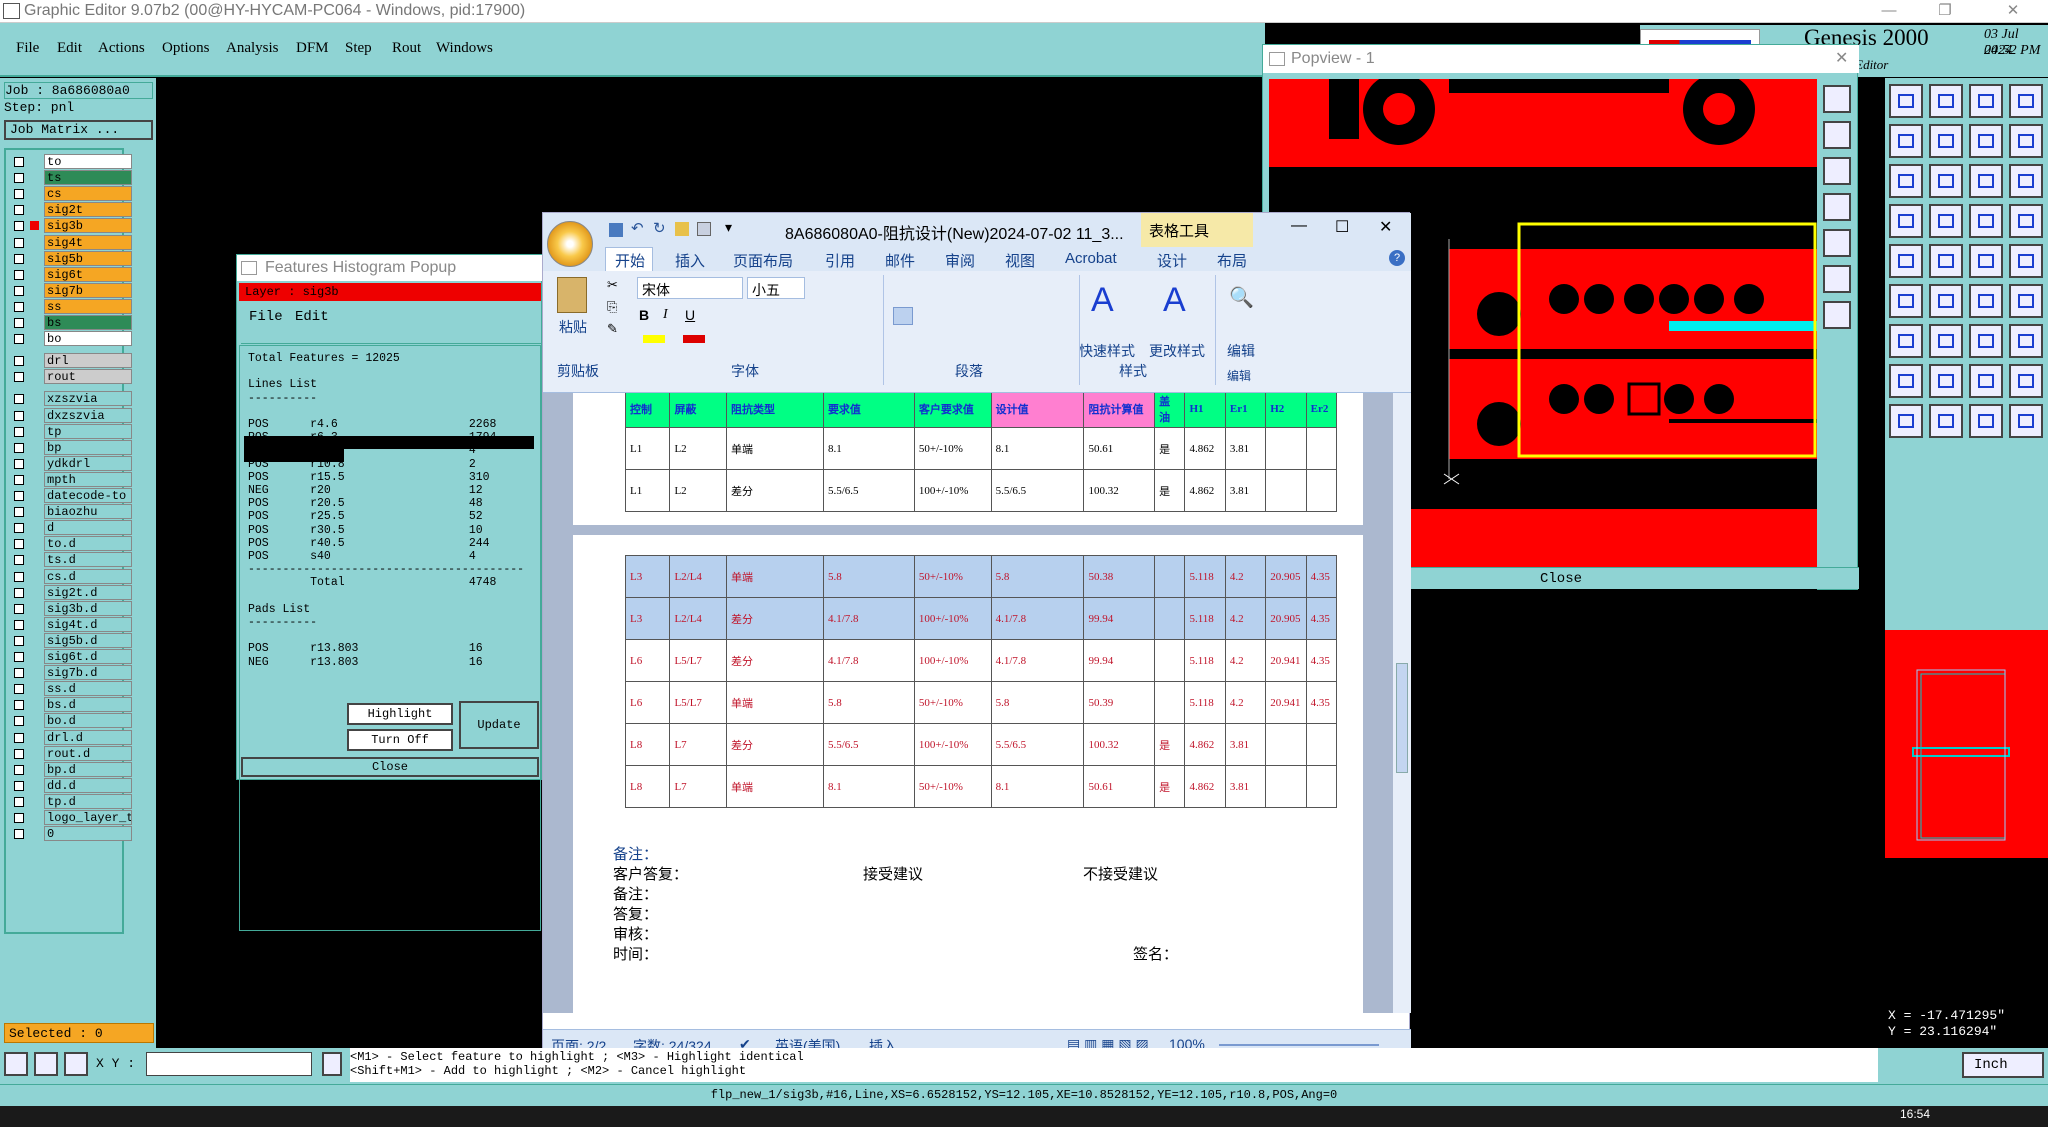 This screenshot has width=2048, height=1127. What do you see at coordinates (644, 315) in the screenshot?
I see `bold-button: B` at bounding box center [644, 315].